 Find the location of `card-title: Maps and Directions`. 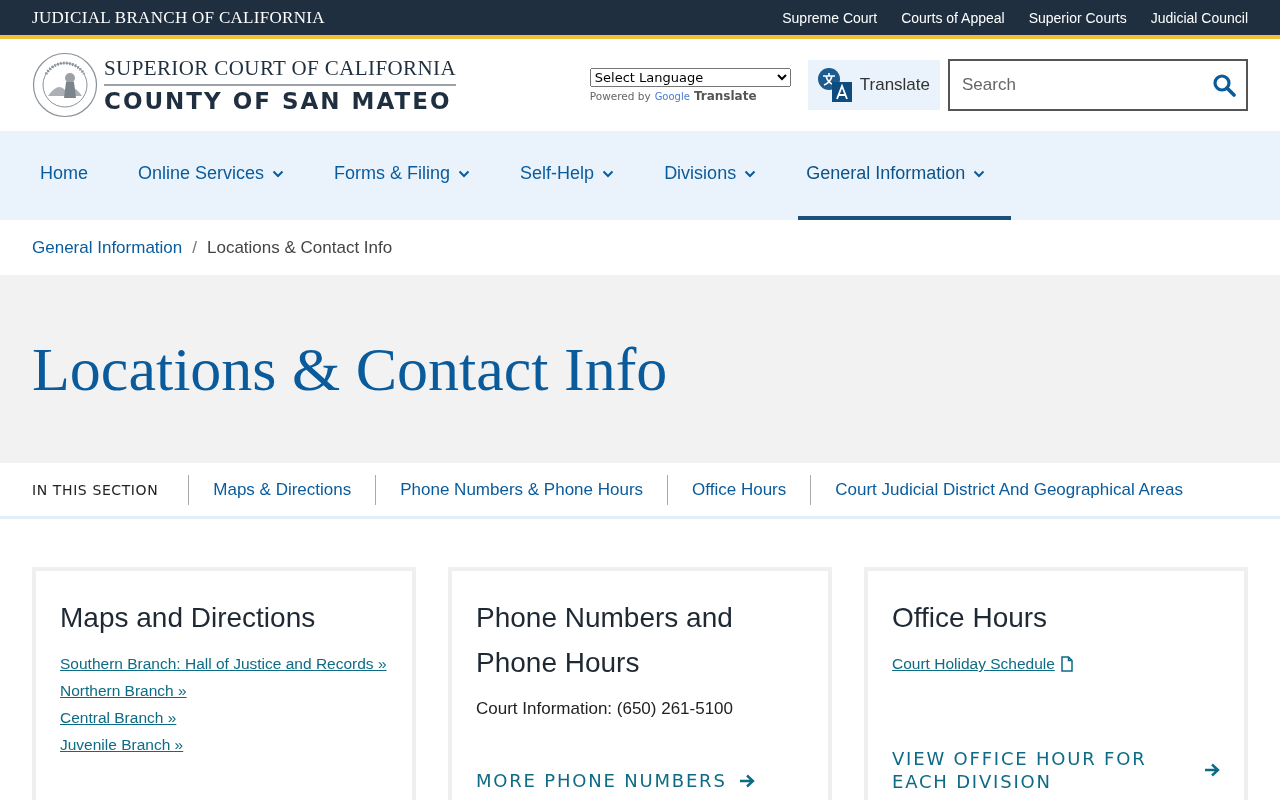

card-title: Maps and Directions is located at coordinates (188, 618).